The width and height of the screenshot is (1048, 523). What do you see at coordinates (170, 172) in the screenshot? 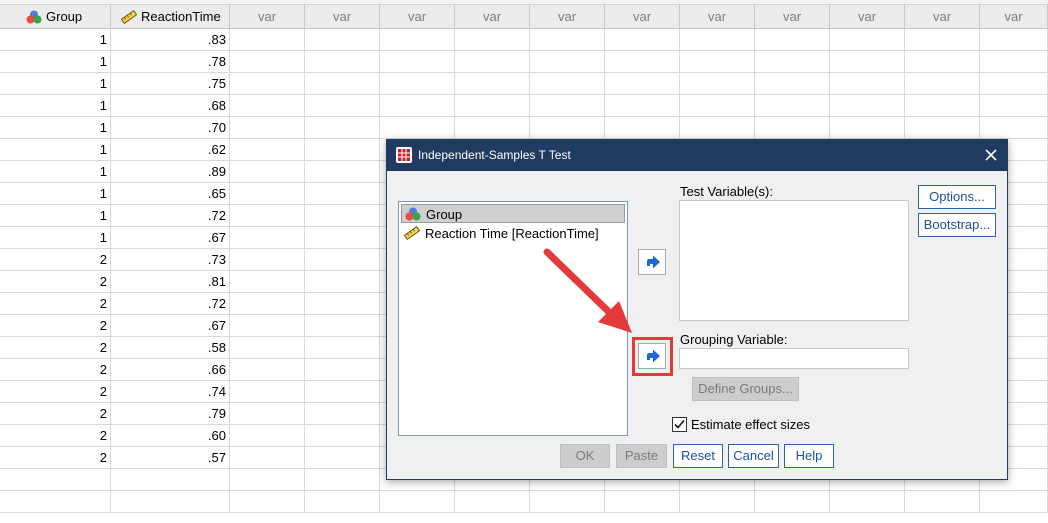
I see `cell-reaction-time: .89` at bounding box center [170, 172].